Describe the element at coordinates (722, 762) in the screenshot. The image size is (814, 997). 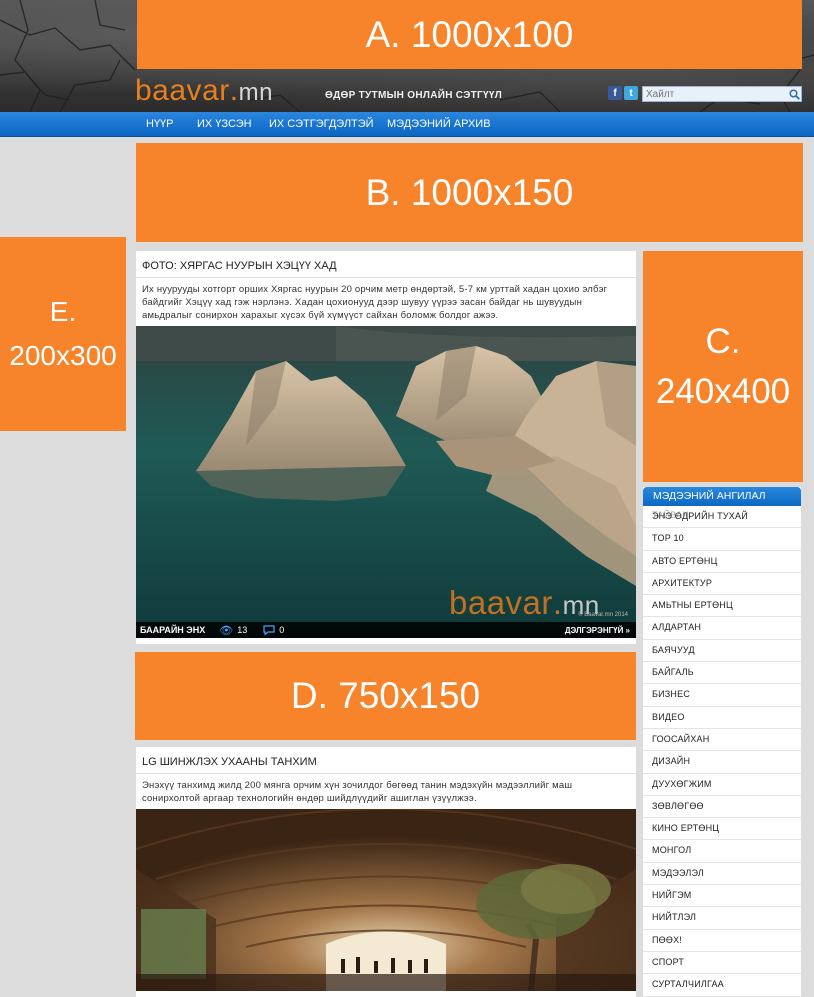
I see `category-item: ДИЗАЙН` at that location.